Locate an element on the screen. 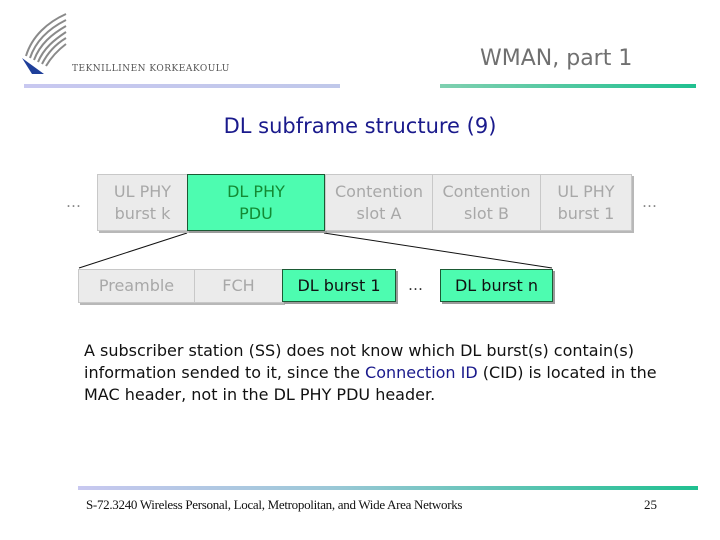 This screenshot has height=540, width=720. cell-dl-phy-pdu: DL PHY PDU is located at coordinates (256, 202).